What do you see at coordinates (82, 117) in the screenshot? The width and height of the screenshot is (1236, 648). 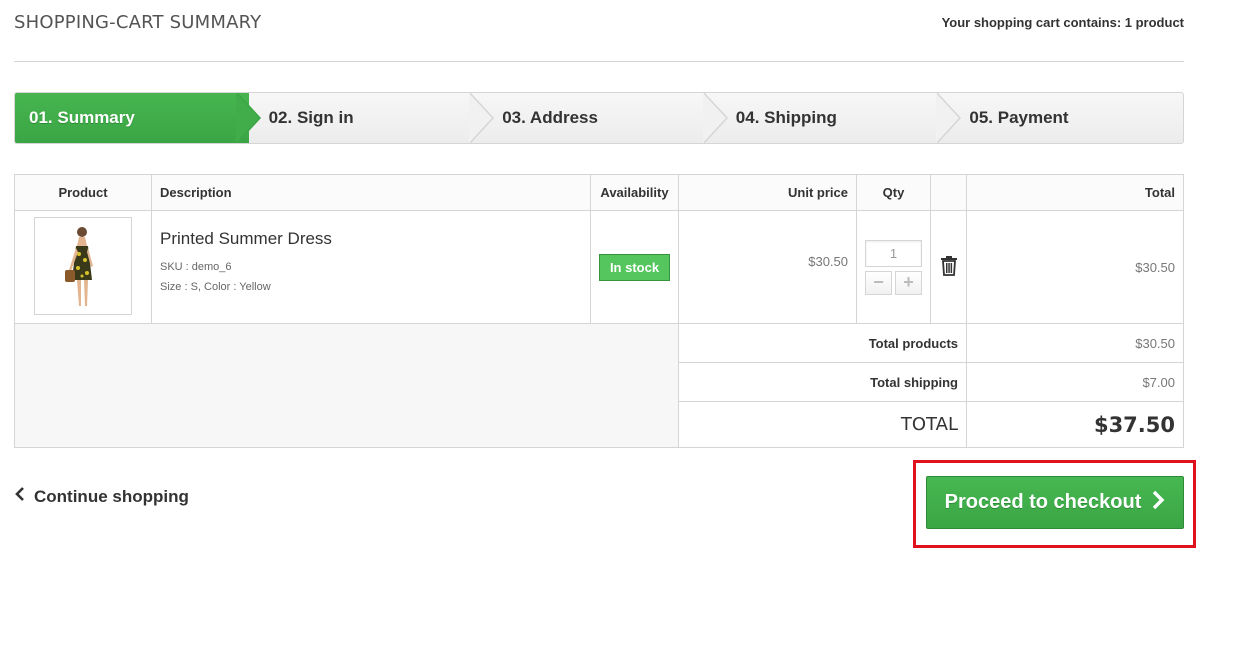 I see `step-label: 01. Summary` at bounding box center [82, 117].